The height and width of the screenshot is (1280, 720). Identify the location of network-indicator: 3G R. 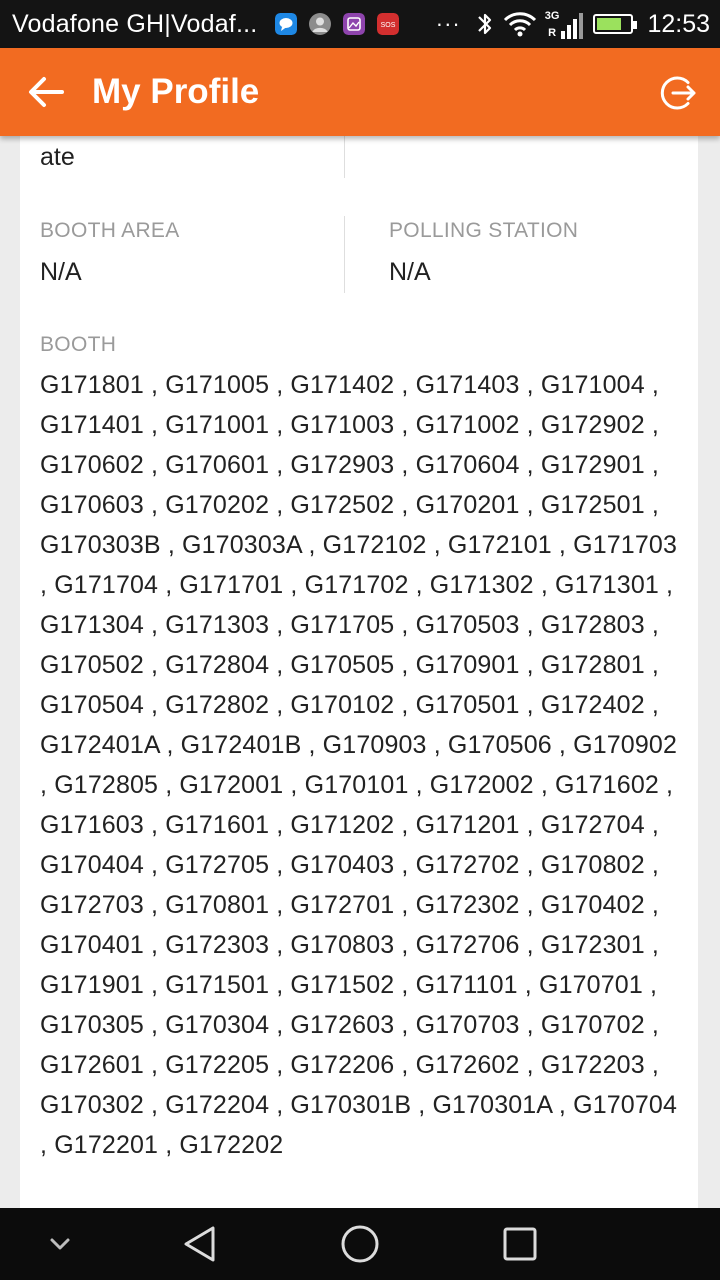
(565, 24).